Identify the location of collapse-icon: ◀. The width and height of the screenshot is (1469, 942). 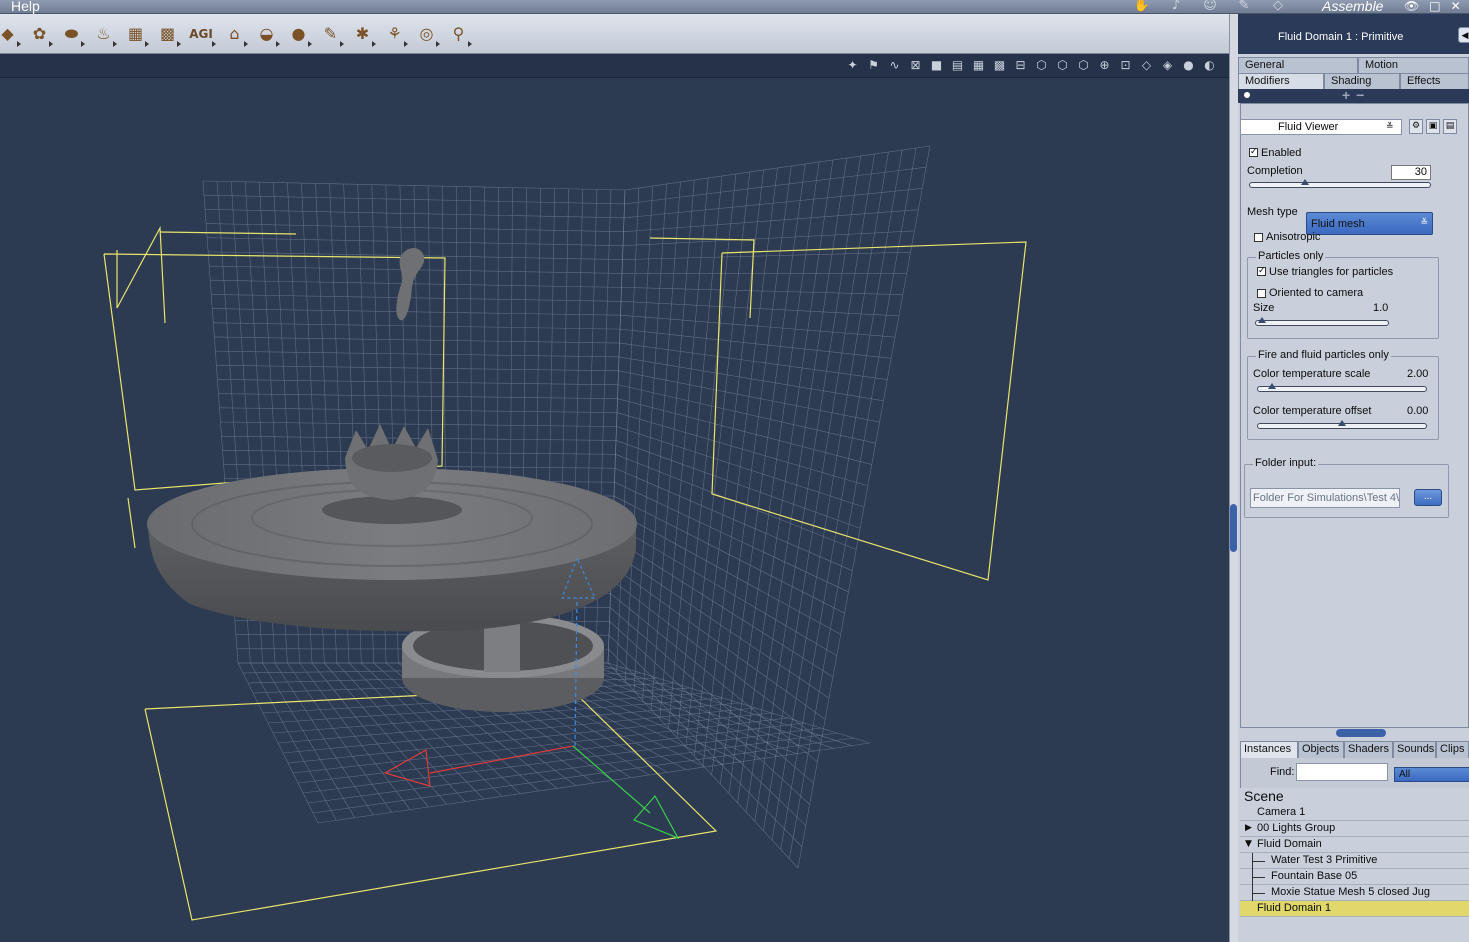
(1463, 35).